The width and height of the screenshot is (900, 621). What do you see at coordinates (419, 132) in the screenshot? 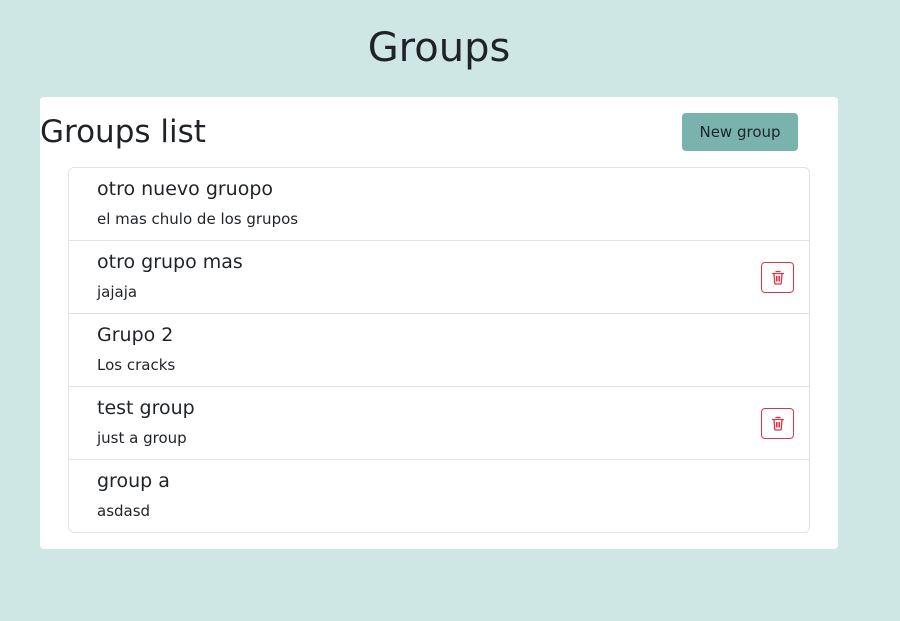
I see `card-header: Groups list New group` at bounding box center [419, 132].